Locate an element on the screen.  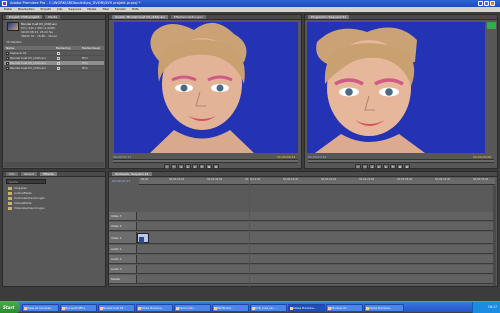
track-audio-2: Audio 2 is located at coordinates (302, 259).